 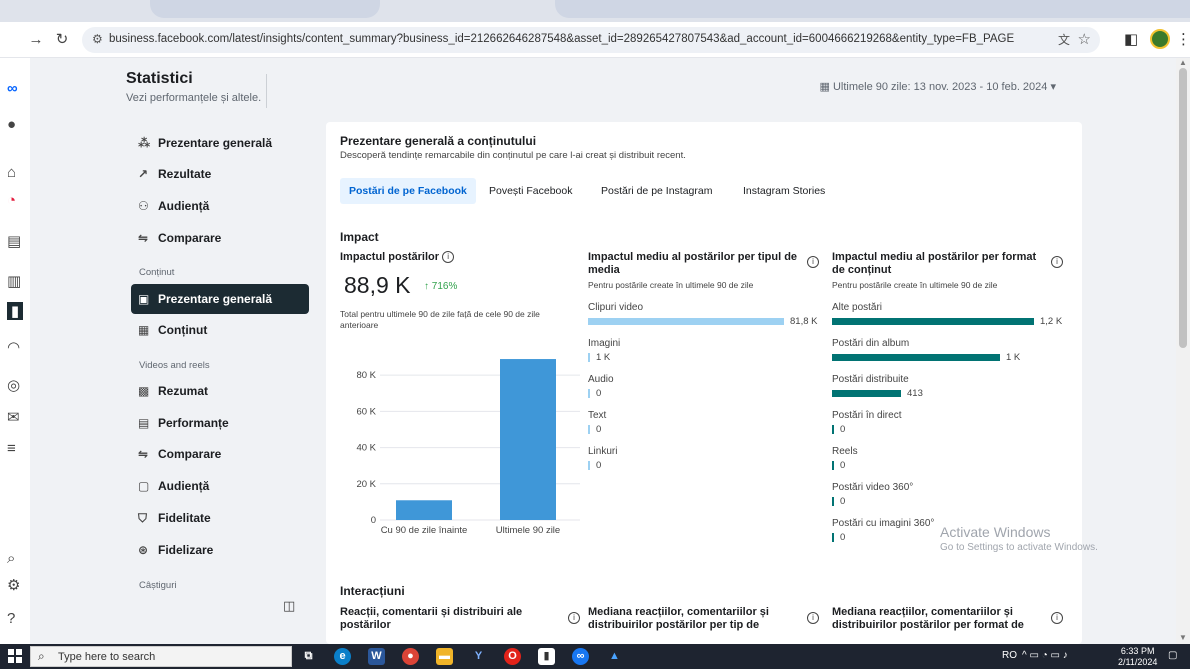 I want to click on app-drop-icon: ▲, so click(x=614, y=656).